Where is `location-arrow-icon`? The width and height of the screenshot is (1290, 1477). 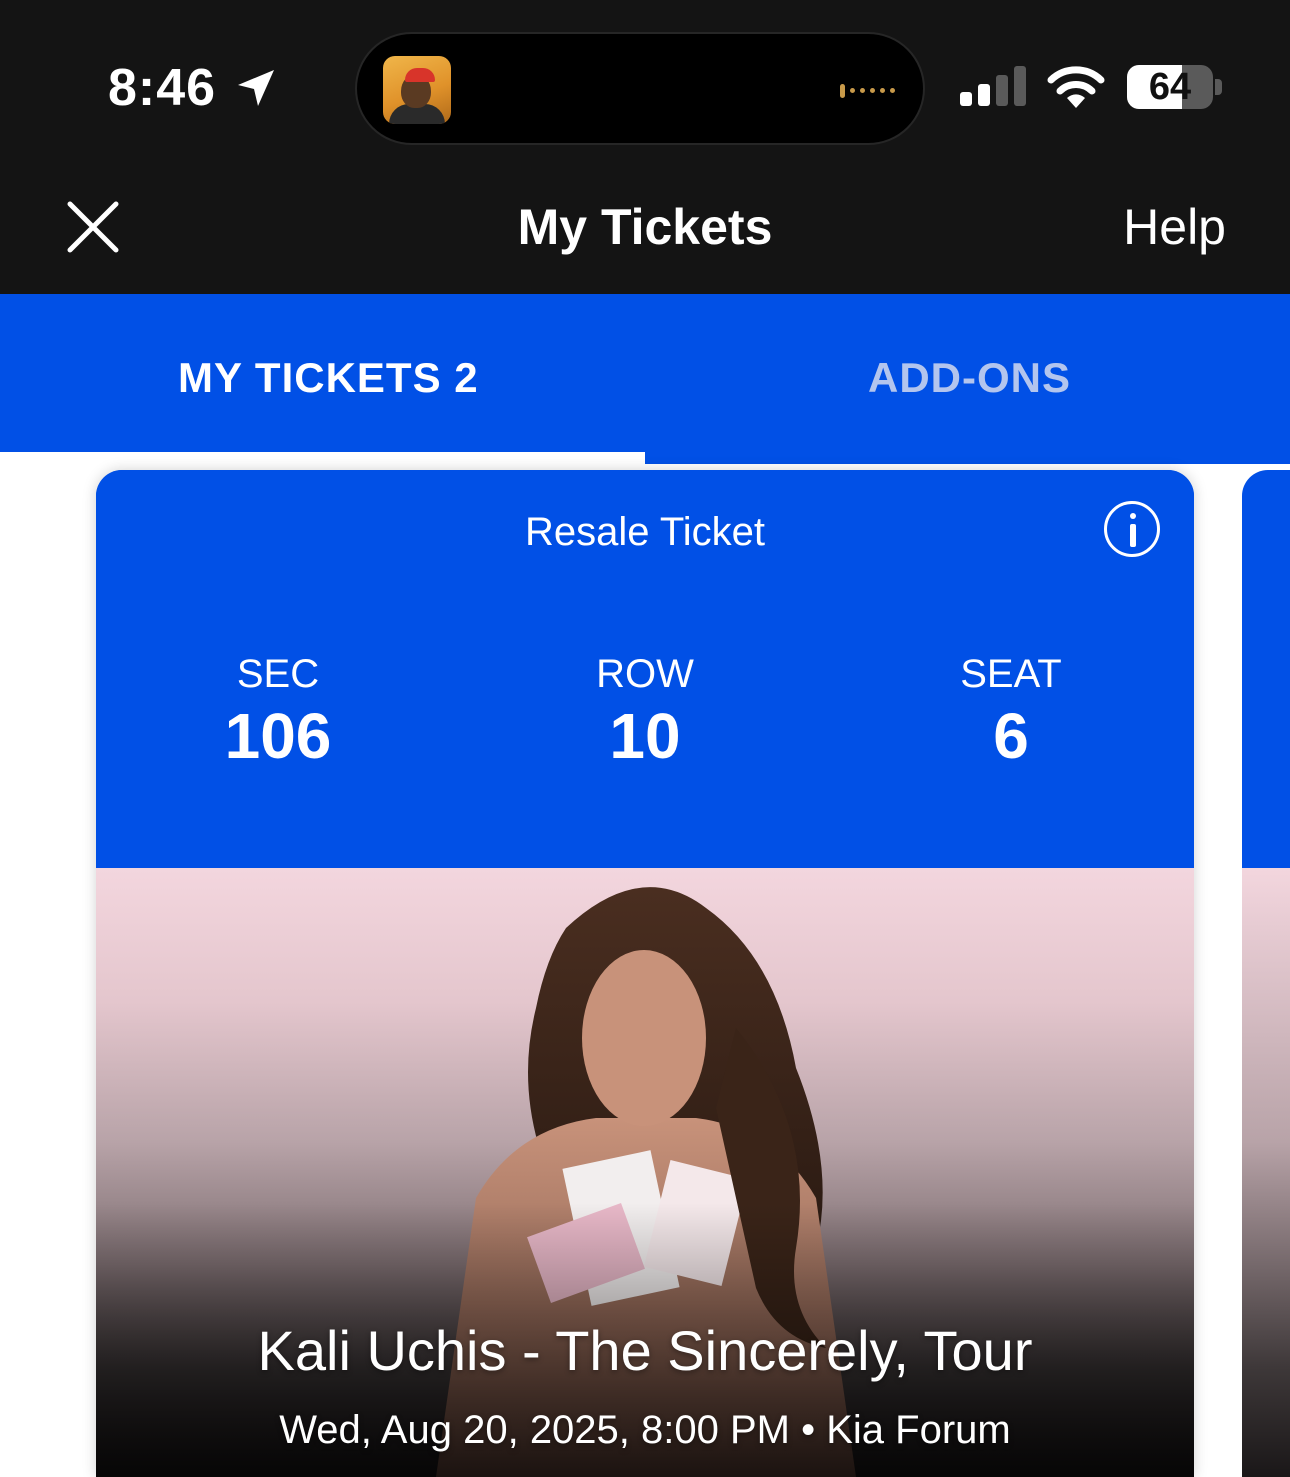
location-arrow-icon is located at coordinates (256, 88).